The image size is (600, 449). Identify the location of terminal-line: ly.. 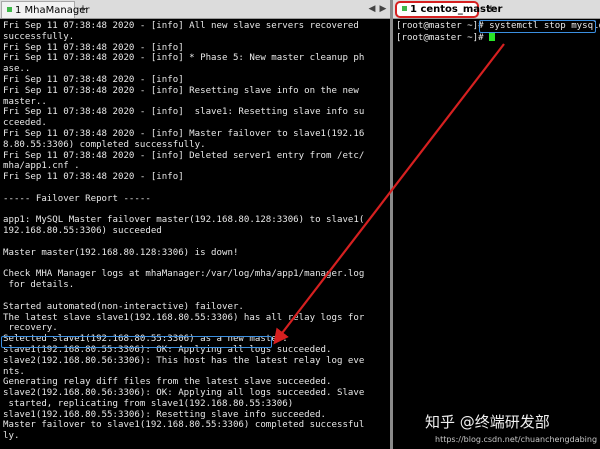
(11, 436).